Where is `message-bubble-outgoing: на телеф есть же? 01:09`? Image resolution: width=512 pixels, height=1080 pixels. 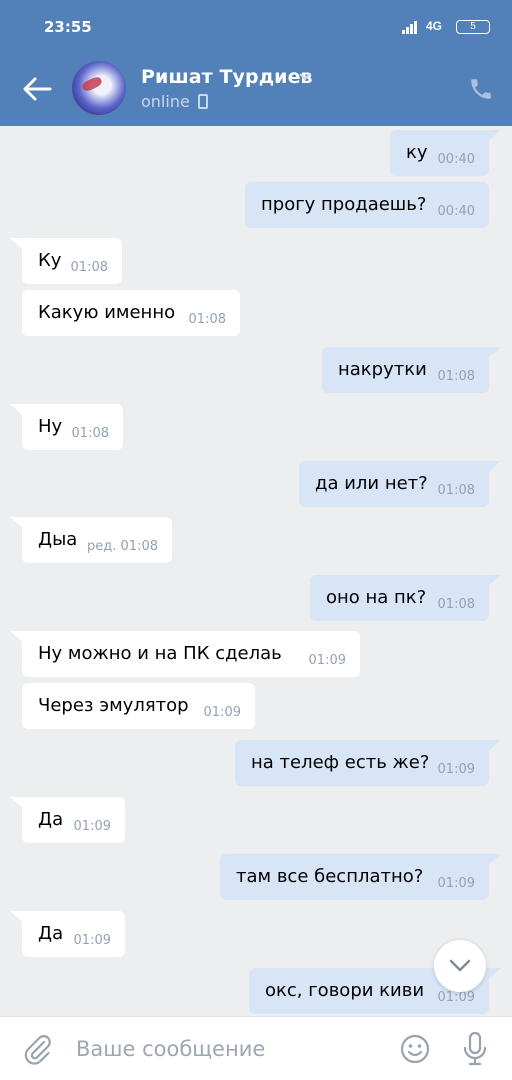 message-bubble-outgoing: на телеф есть же? 01:09 is located at coordinates (368, 763).